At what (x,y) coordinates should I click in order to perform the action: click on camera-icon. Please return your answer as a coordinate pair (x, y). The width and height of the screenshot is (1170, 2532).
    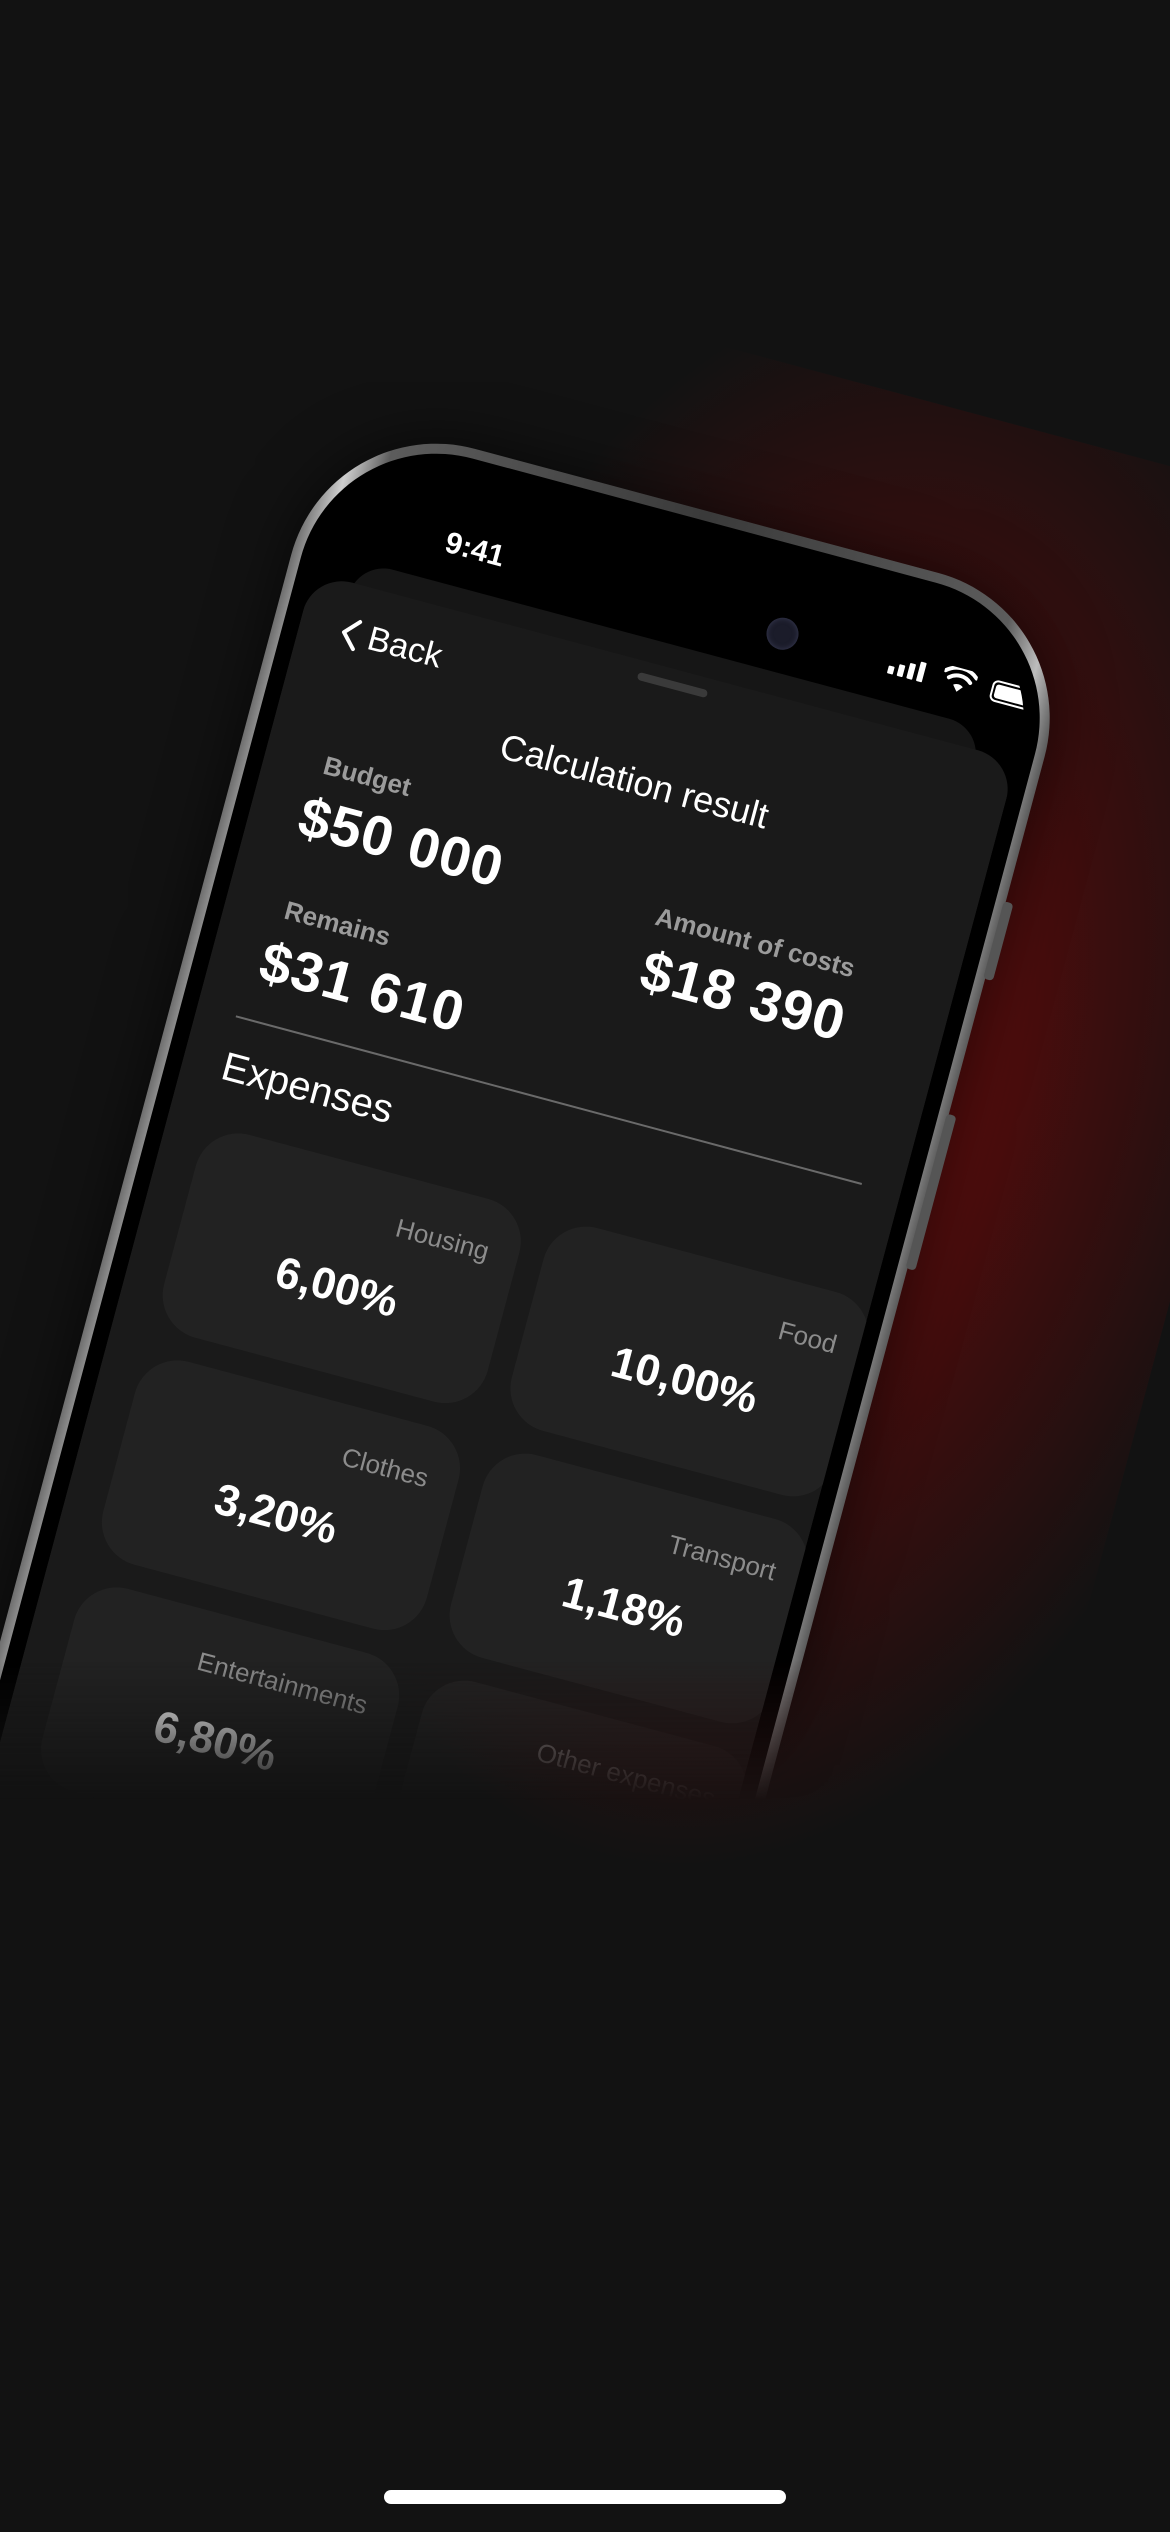
    Looking at the image, I should click on (782, 634).